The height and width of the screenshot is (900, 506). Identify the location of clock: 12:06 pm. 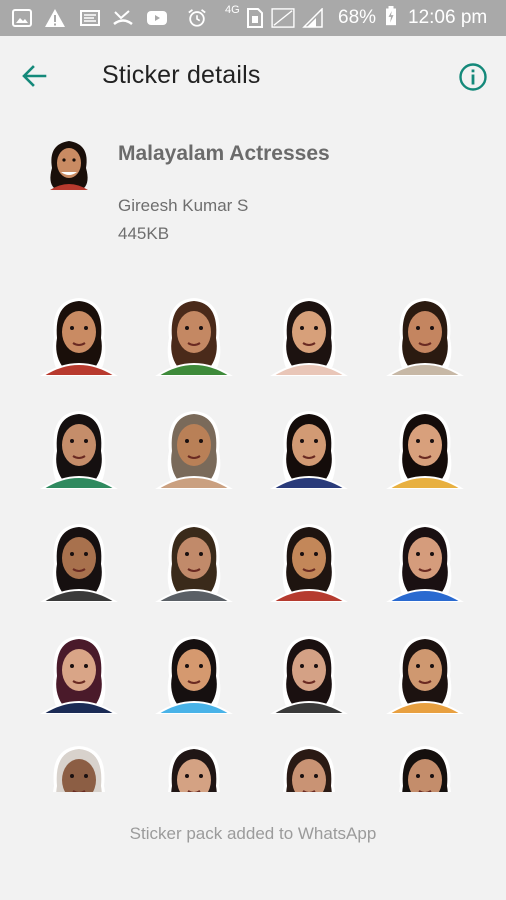
(448, 17).